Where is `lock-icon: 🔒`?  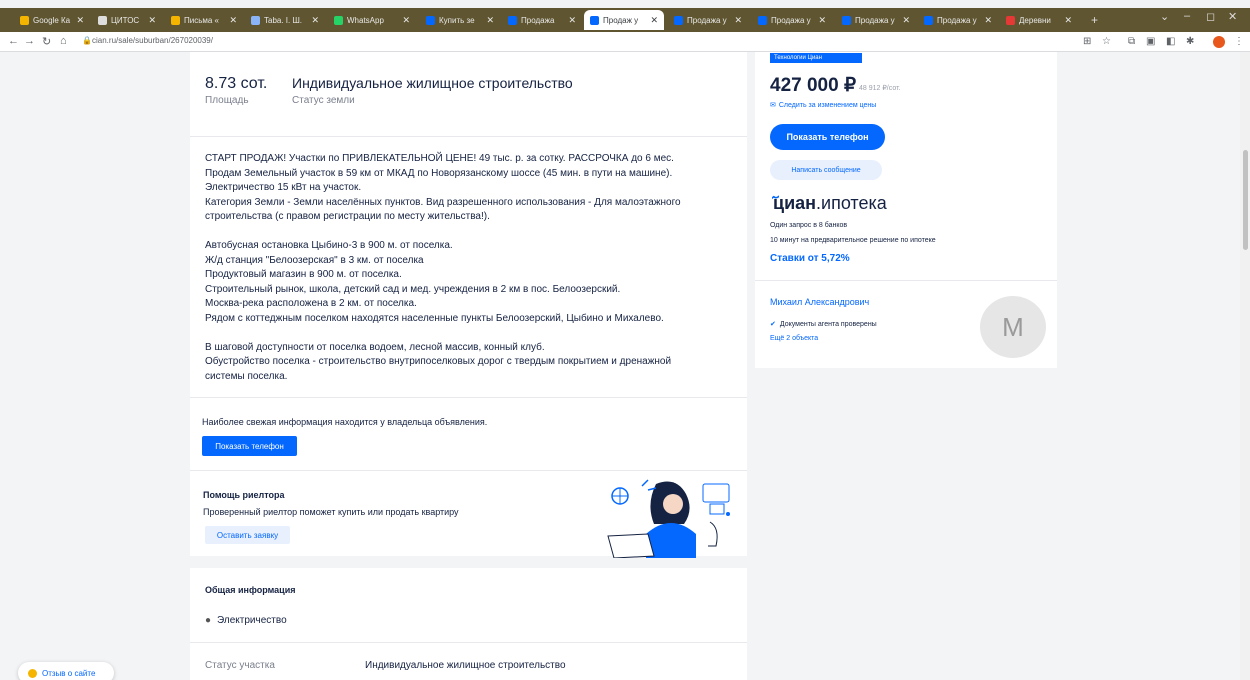
lock-icon: 🔒 is located at coordinates (87, 40).